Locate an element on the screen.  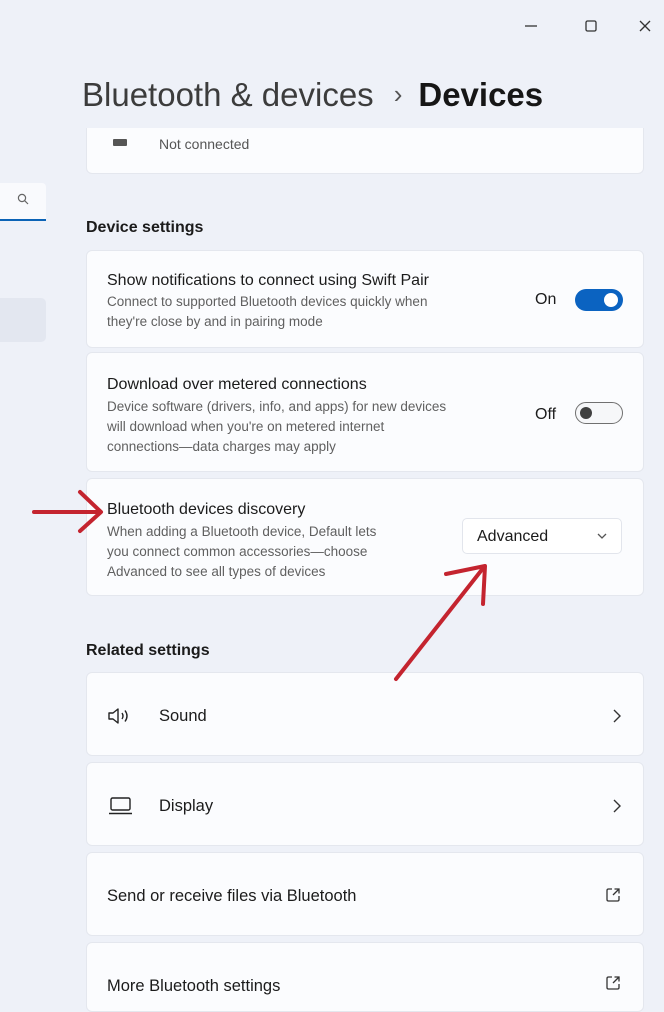
discovery-title: Bluetooth devices discovery is located at coordinates (206, 509).